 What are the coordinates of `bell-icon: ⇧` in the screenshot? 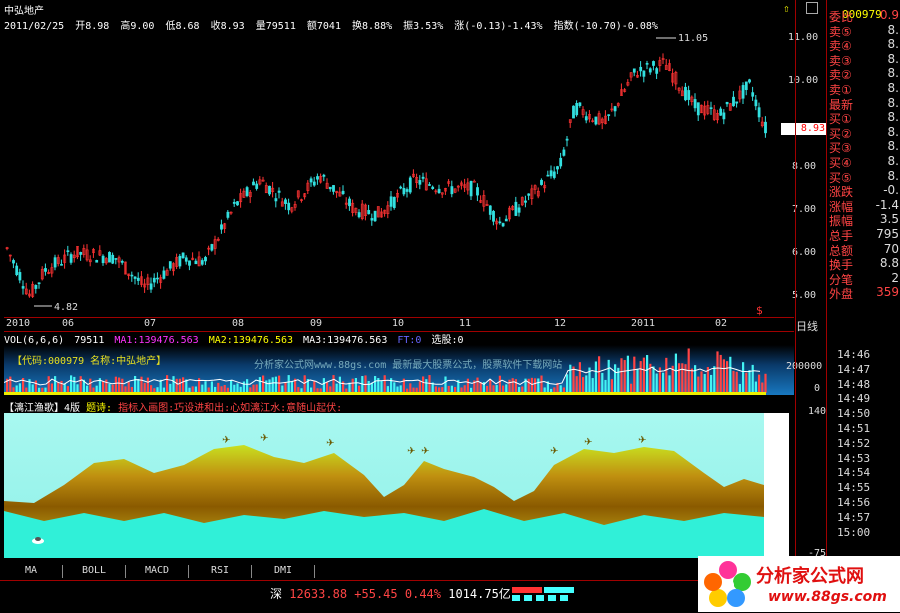 It's located at (789, 8).